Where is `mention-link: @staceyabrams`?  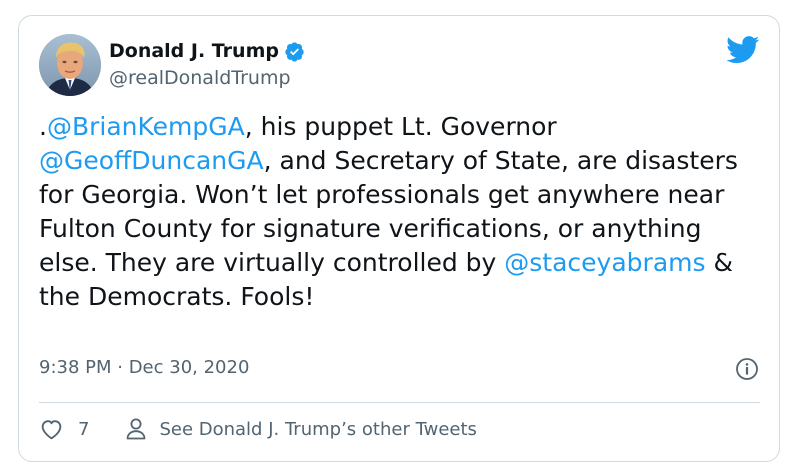 mention-link: @staceyabrams is located at coordinates (604, 262).